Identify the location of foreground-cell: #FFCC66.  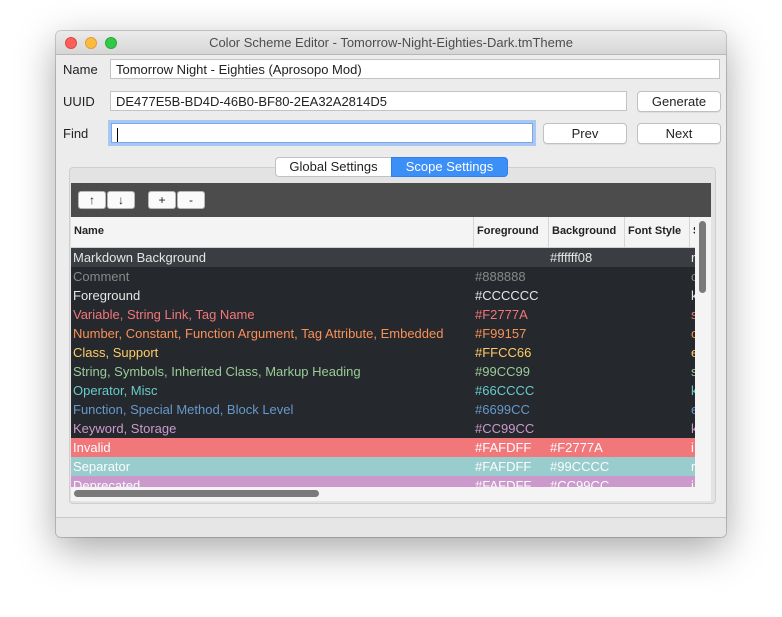
(503, 352).